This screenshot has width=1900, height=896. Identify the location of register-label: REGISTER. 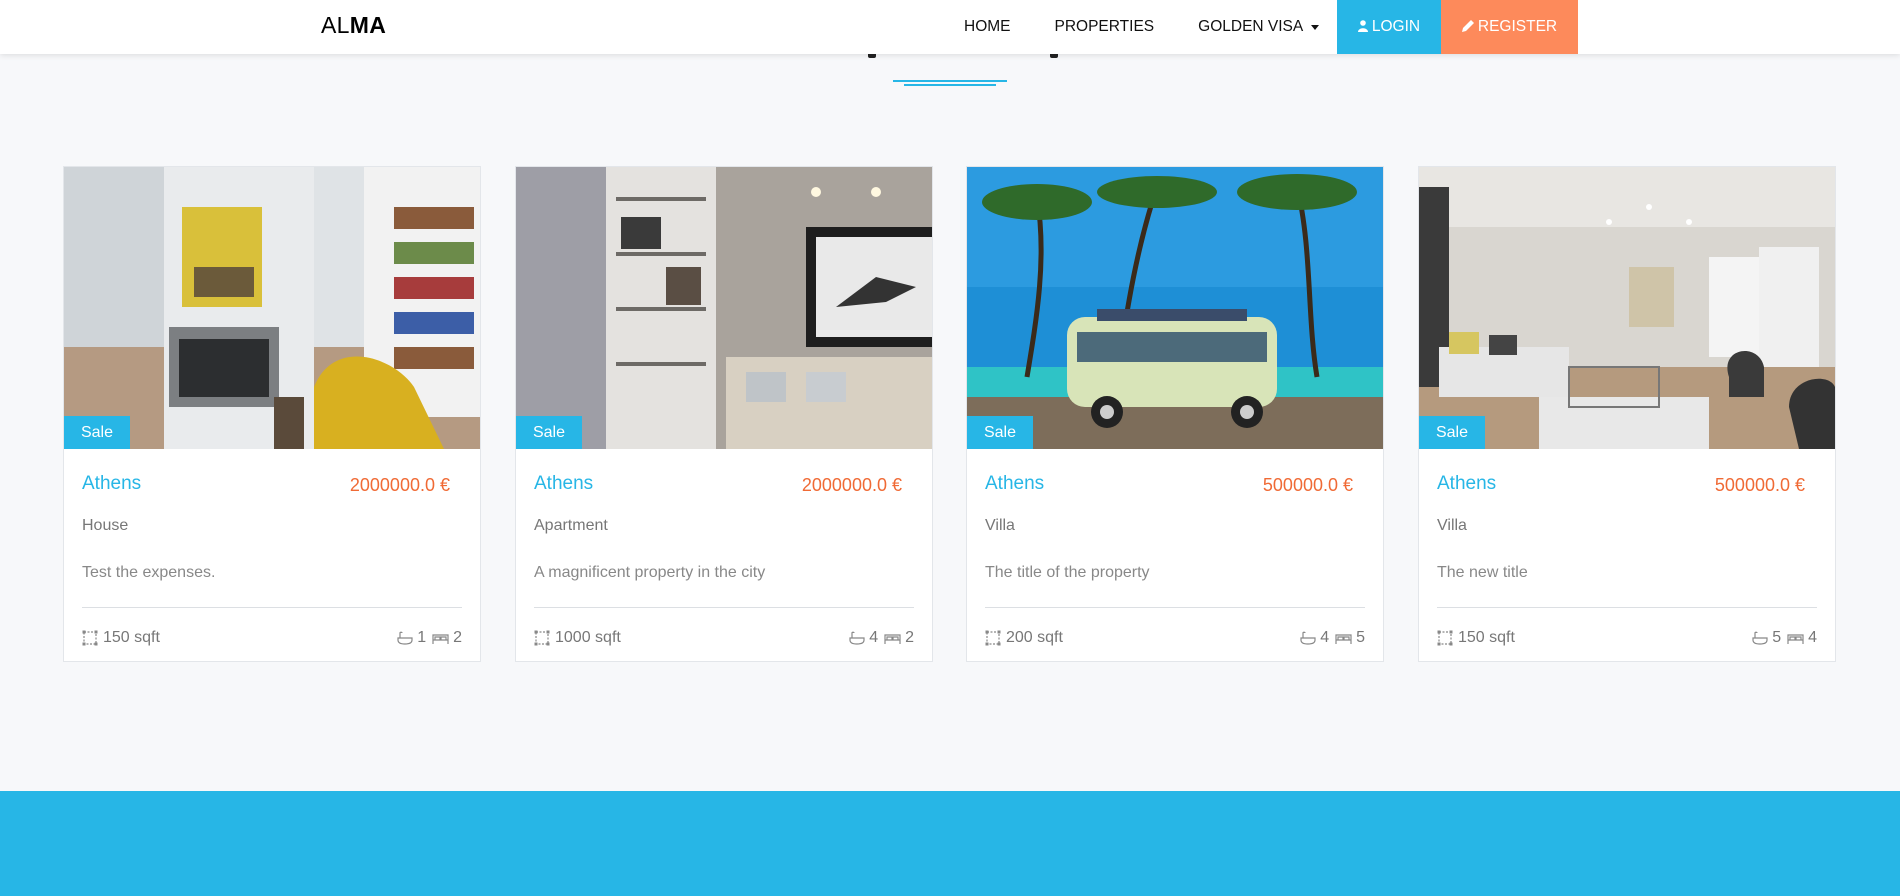
(1517, 26).